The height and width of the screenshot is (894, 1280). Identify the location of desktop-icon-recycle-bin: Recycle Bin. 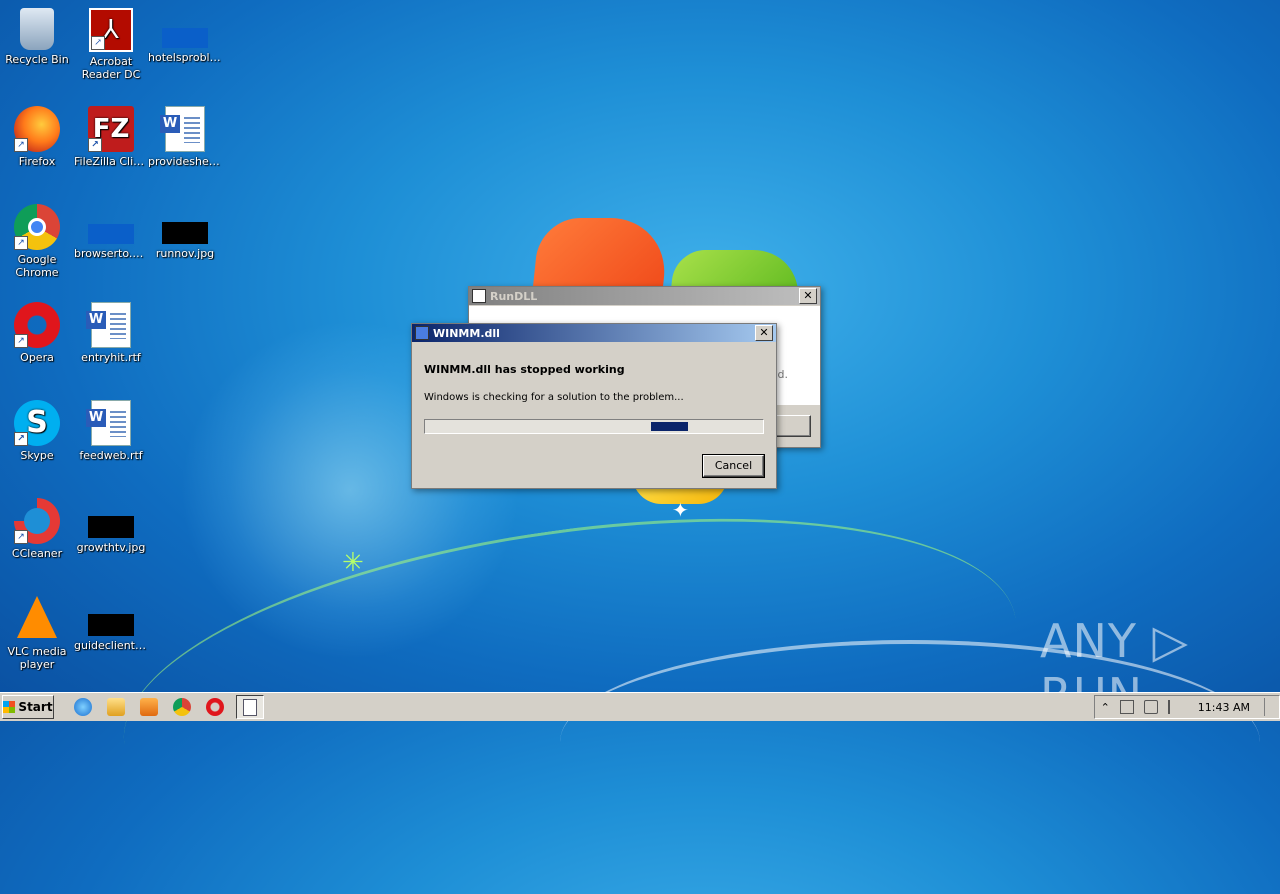
(37, 37).